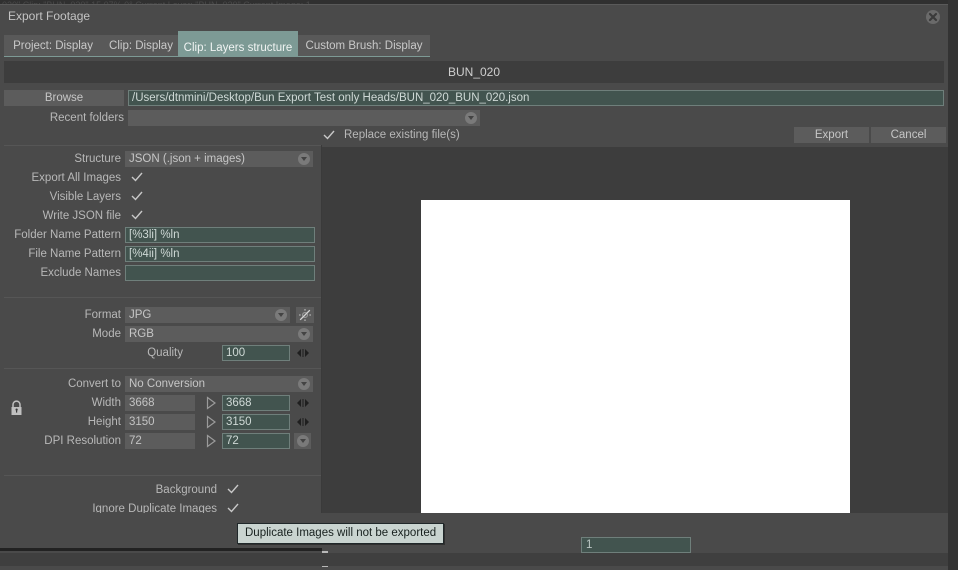  Describe the element at coordinates (141, 46) in the screenshot. I see `tab-clip-display: Clip: Display` at that location.